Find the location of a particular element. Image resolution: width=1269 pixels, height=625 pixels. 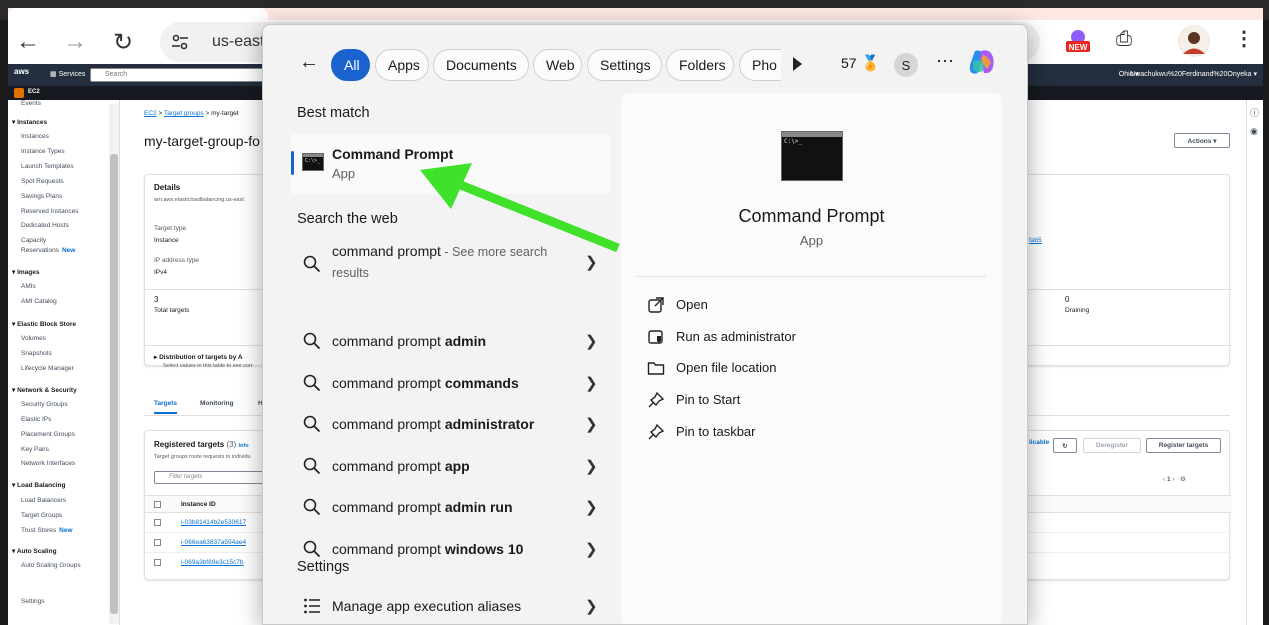

sidebar-item-instances: Instances is located at coordinates (35, 136).